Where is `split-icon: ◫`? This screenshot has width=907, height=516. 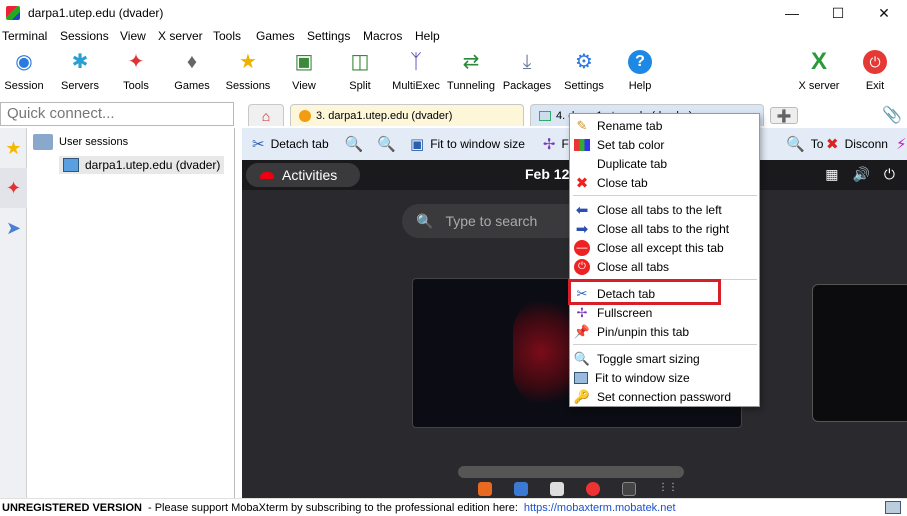
split-icon: ◫ is located at coordinates (360, 62).